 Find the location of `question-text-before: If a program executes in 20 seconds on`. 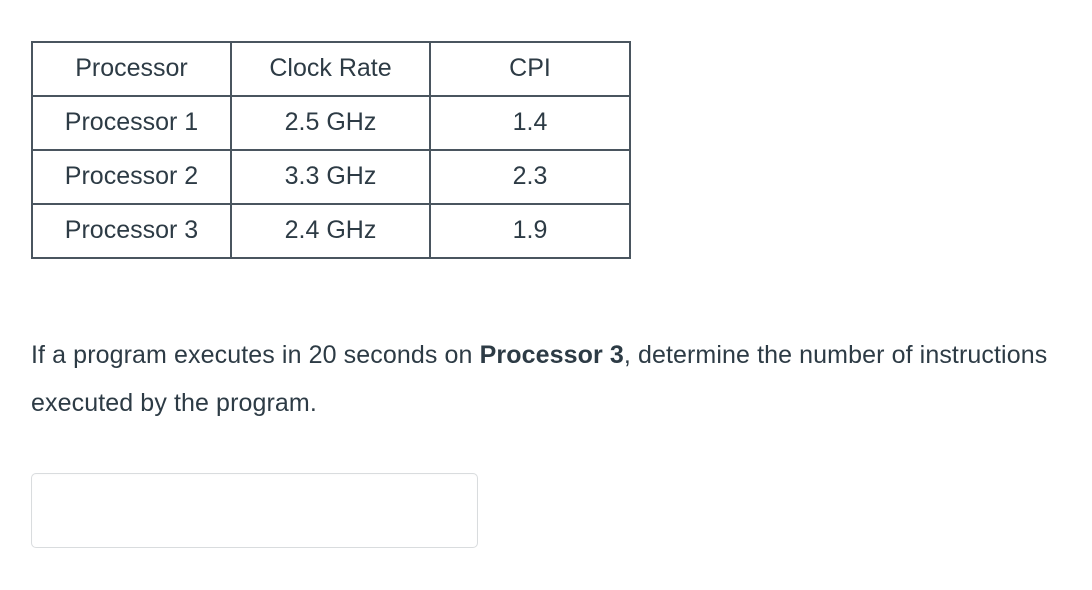

question-text-before: If a program executes in 20 seconds on is located at coordinates (255, 355).